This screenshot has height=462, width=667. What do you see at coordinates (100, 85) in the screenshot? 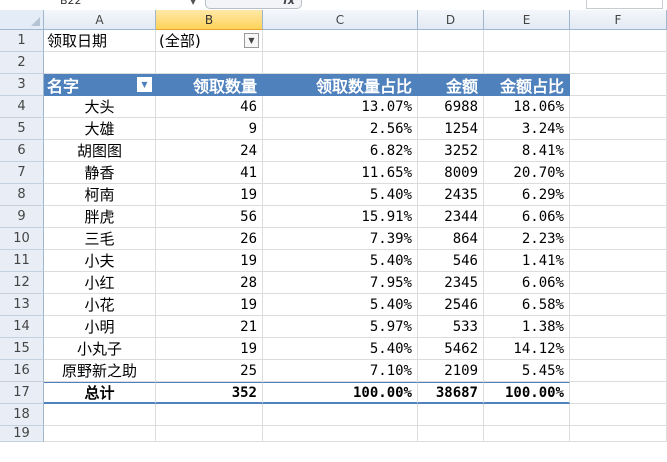
I see `pivot-header: 名字 ▼` at bounding box center [100, 85].